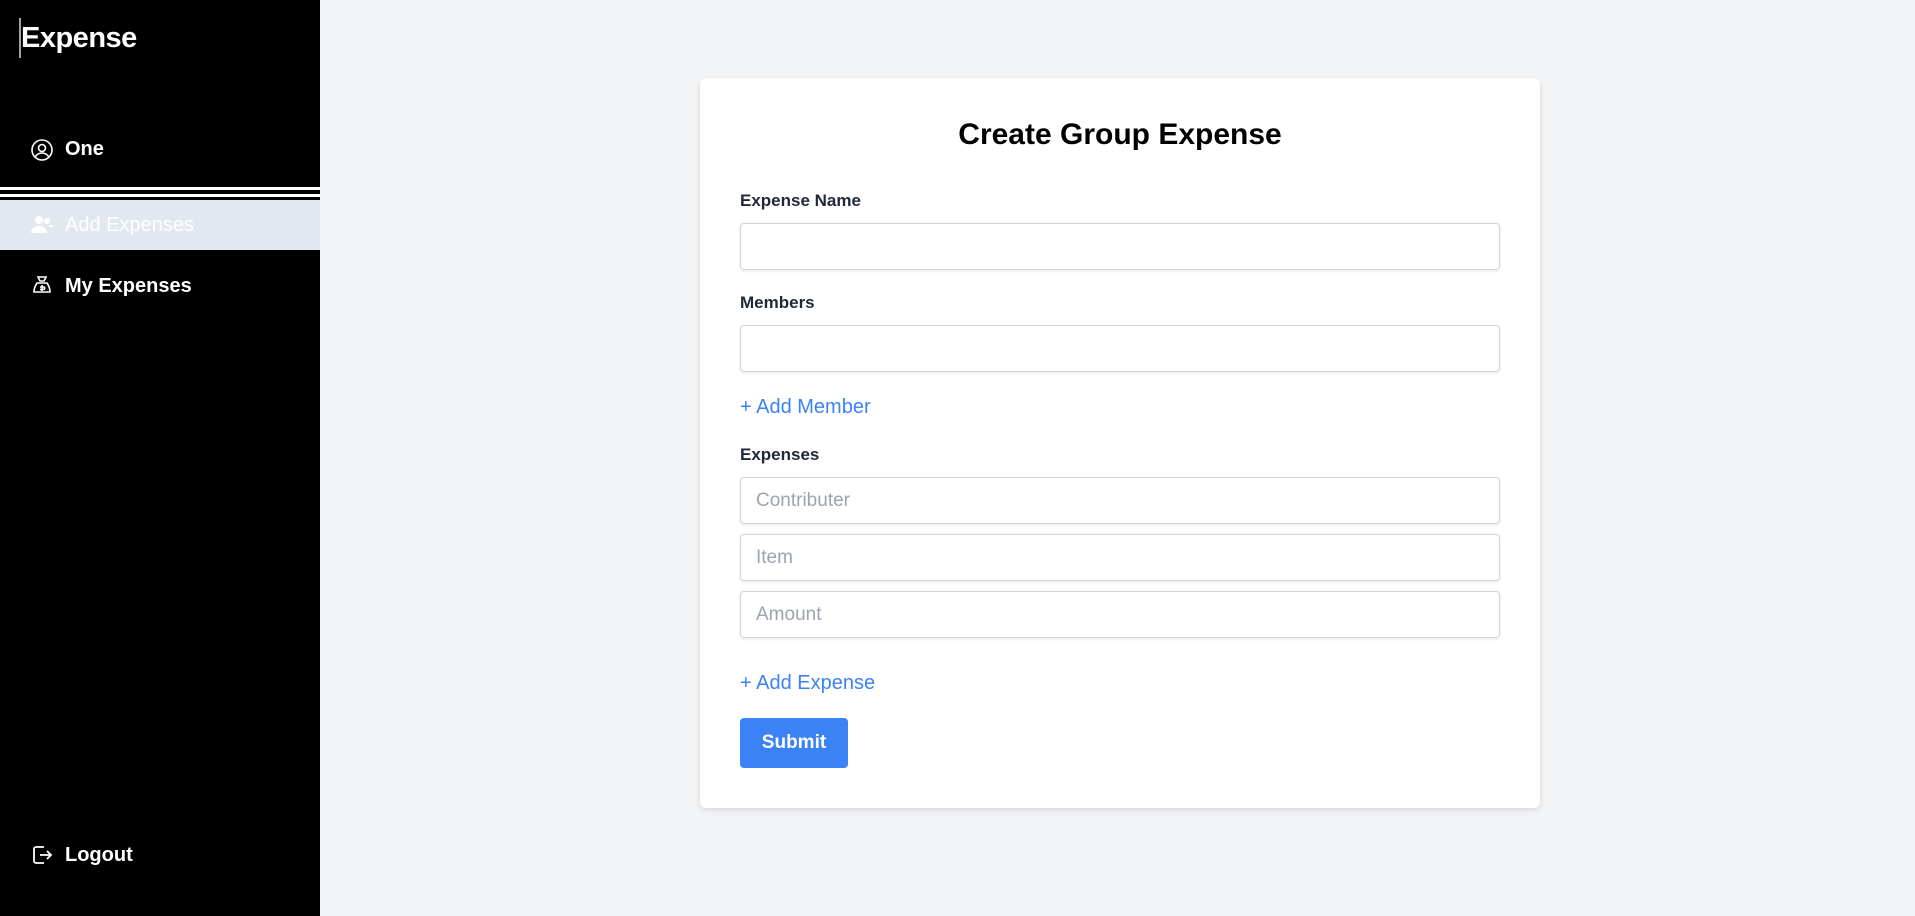 Image resolution: width=1915 pixels, height=916 pixels. Describe the element at coordinates (129, 224) in the screenshot. I see `sidebar-item-label: Add Expenses` at that location.